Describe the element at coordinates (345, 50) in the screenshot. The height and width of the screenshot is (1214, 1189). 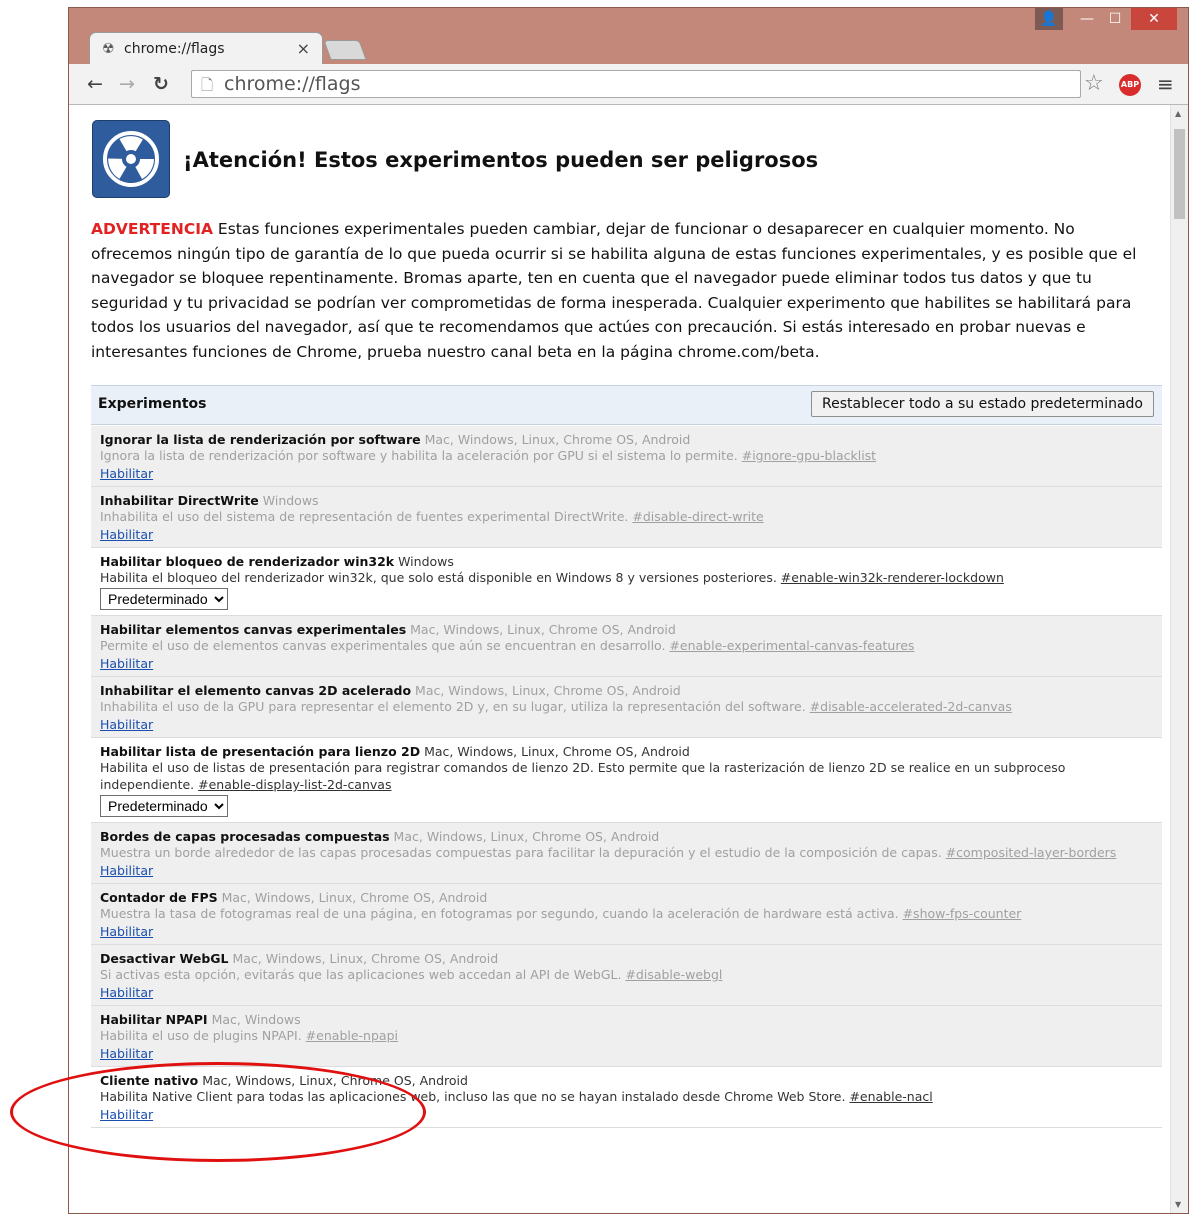
I see `new-tab-button` at that location.